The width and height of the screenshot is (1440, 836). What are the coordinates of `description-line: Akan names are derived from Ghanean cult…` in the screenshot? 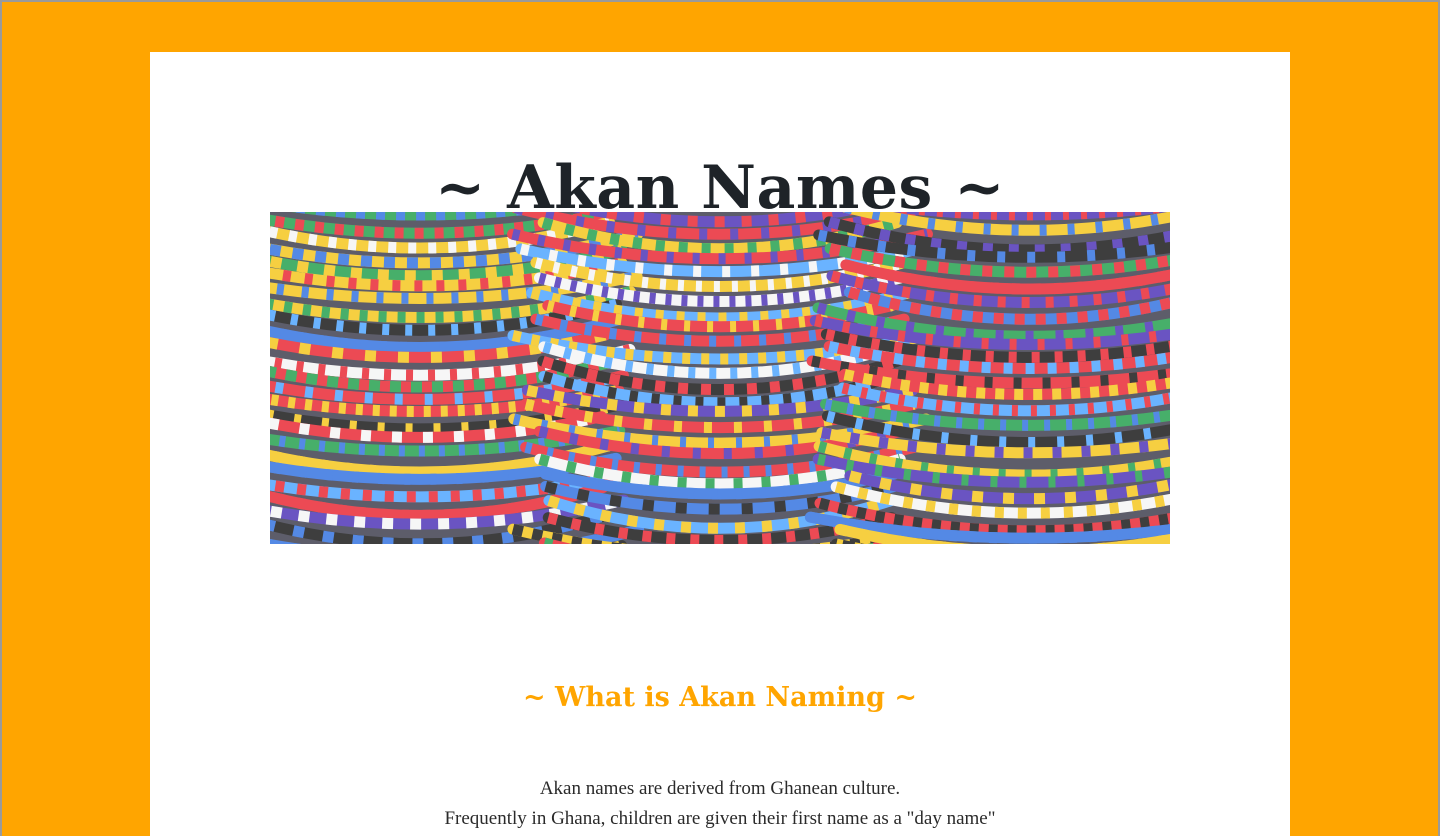 It's located at (720, 788).